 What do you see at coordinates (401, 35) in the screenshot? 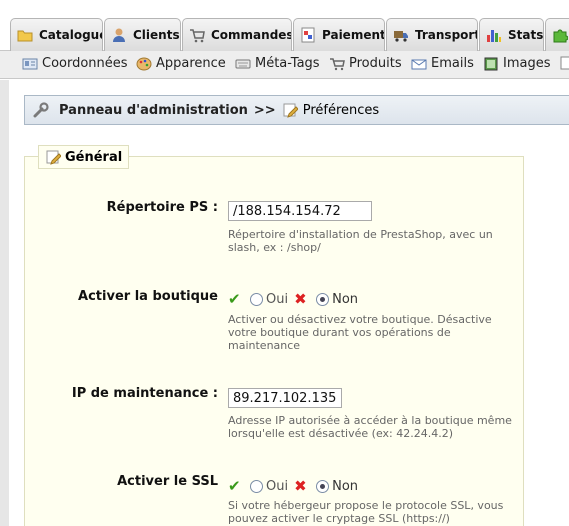
I see `truck-icon` at bounding box center [401, 35].